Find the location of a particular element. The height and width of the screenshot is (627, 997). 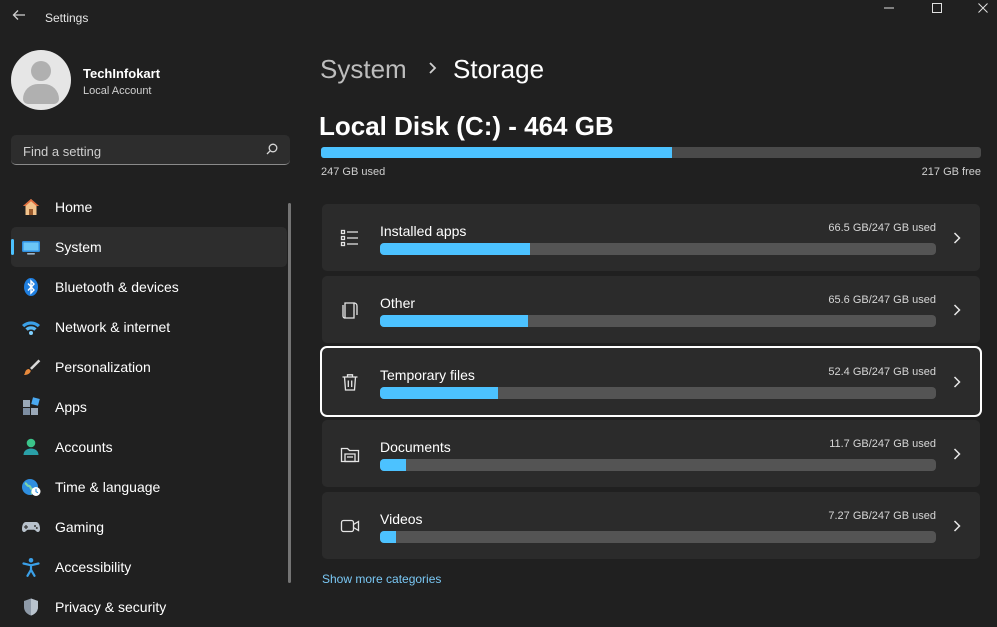

search-icon is located at coordinates (272, 149).